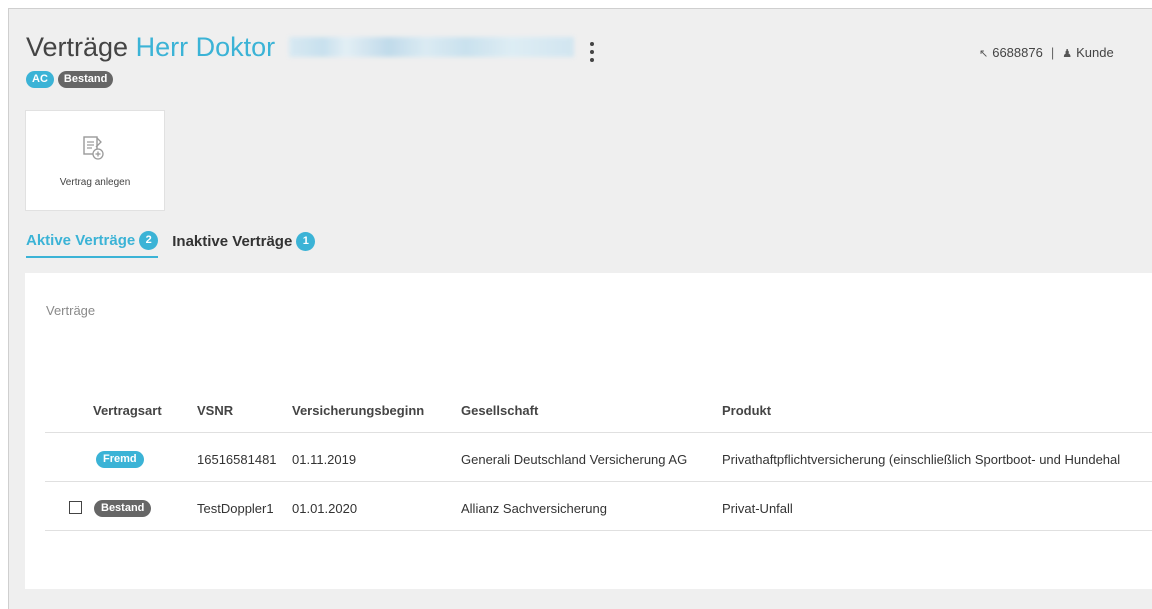  Describe the element at coordinates (123, 508) in the screenshot. I see `contract-type-badge: Bestand` at that location.